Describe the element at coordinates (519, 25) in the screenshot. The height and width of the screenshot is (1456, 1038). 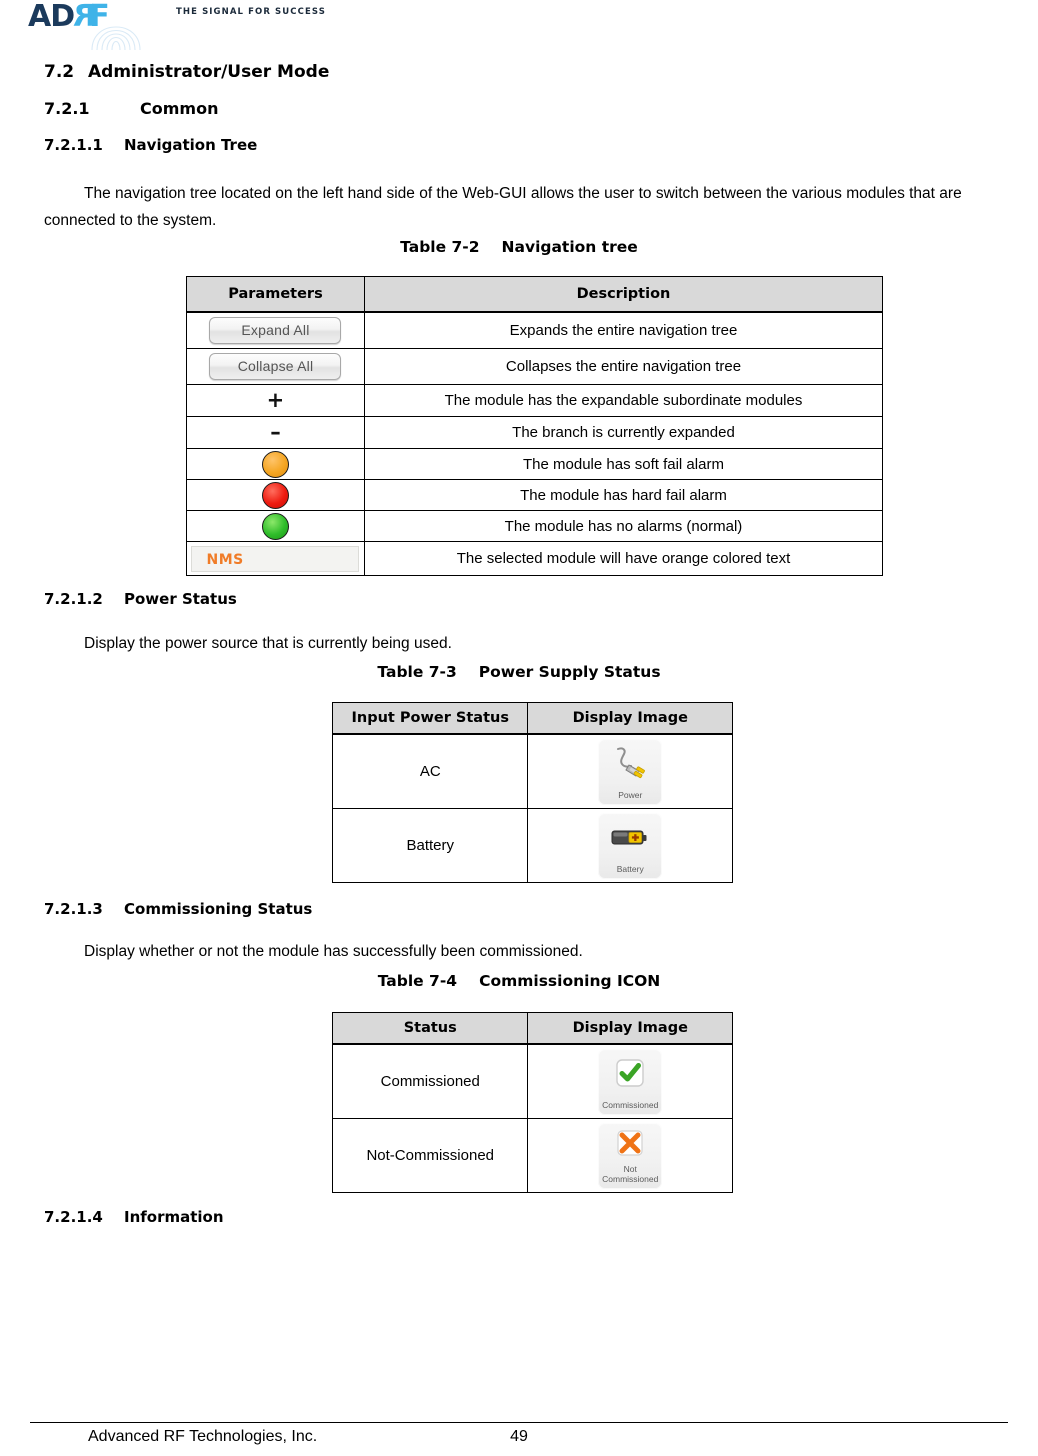
I see `document-header: AD R F THE SIGNAL FOR SUCCESS` at that location.